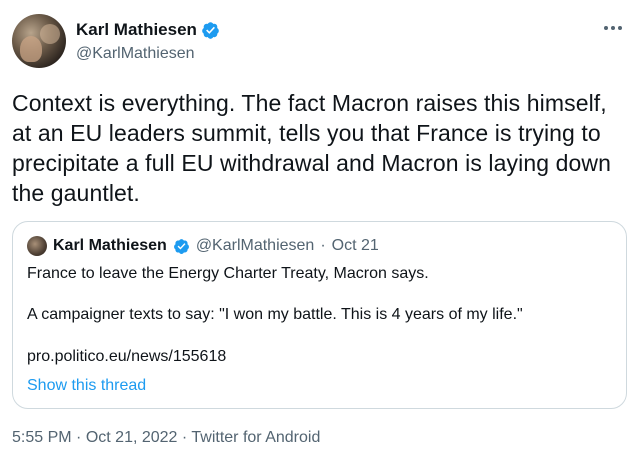 The width and height of the screenshot is (640, 462). I want to click on tweet-date: Oct 21, 2022, so click(132, 437).